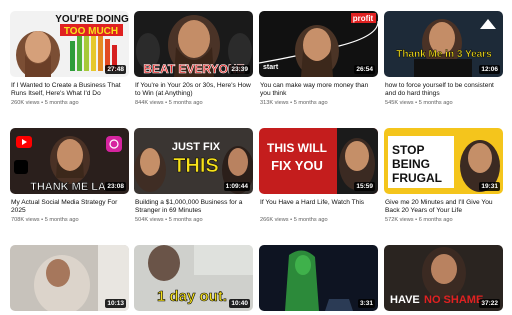 This screenshot has height=315, width=512. Describe the element at coordinates (236, 186) in the screenshot. I see `video-duration: 1:09:44` at that location.